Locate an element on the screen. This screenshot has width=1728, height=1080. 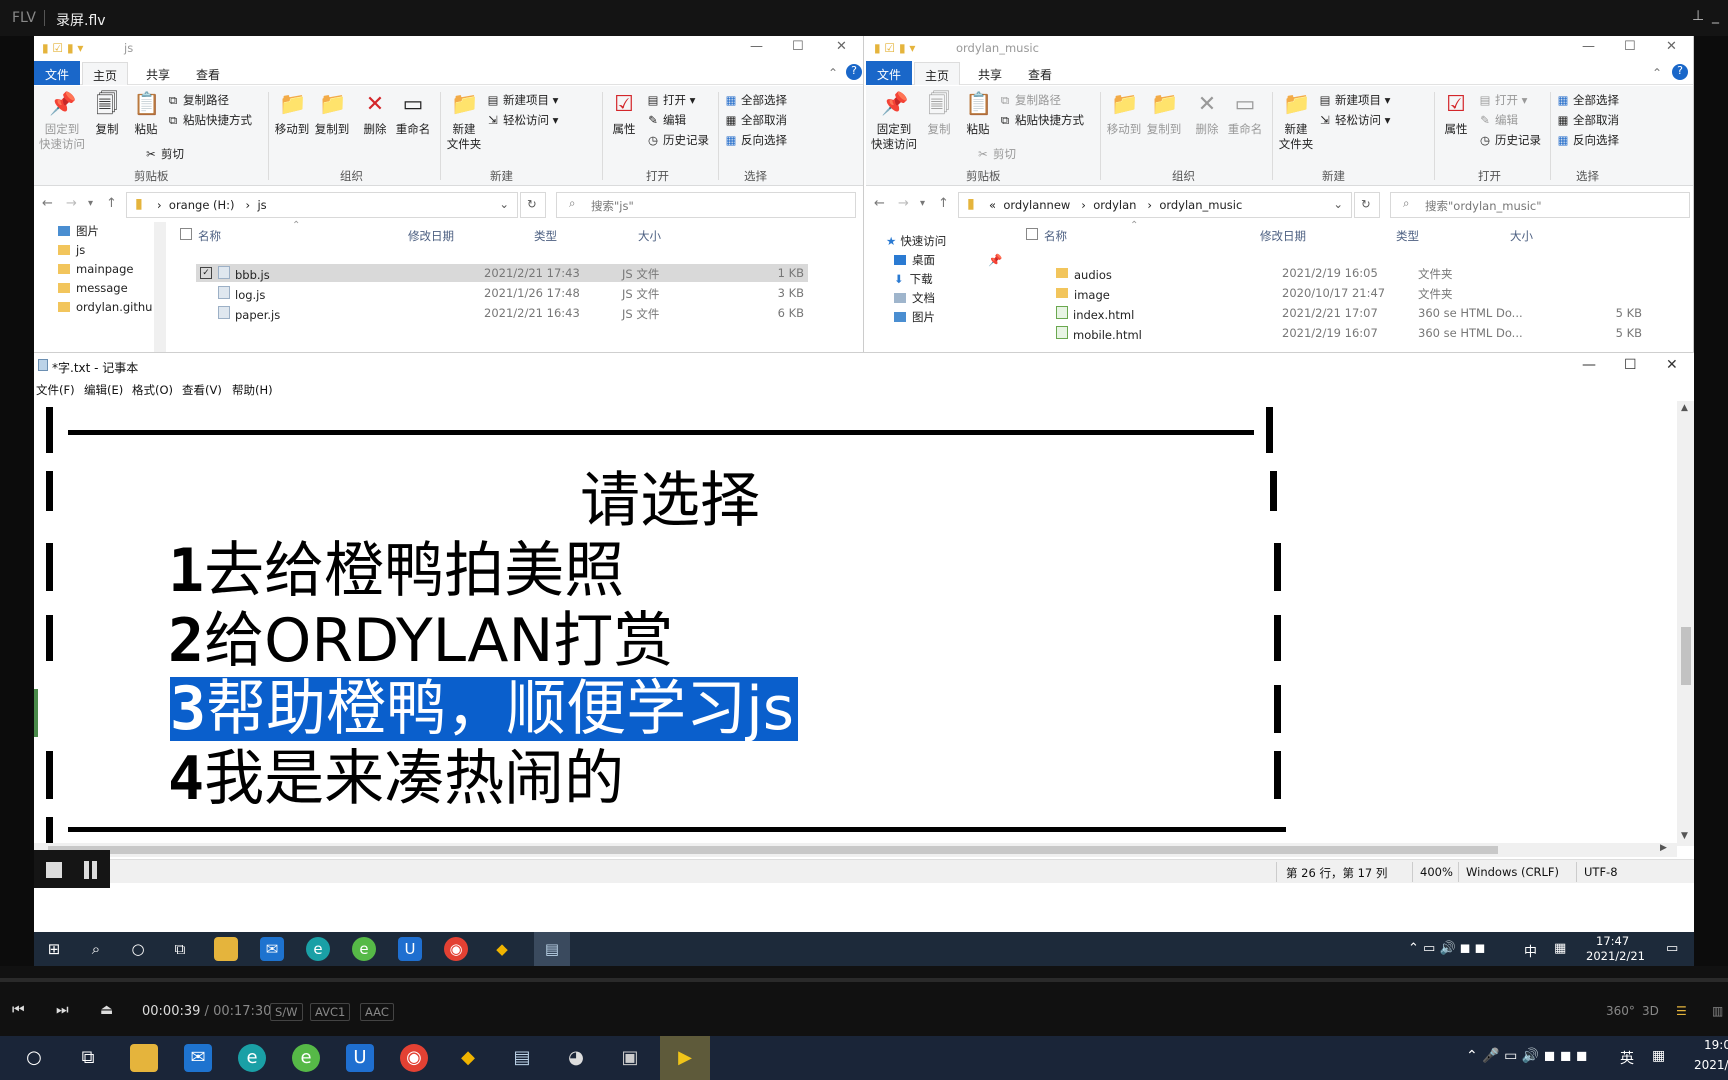
nav-item-quick-access: ★ 快速访问 is located at coordinates (941, 241).